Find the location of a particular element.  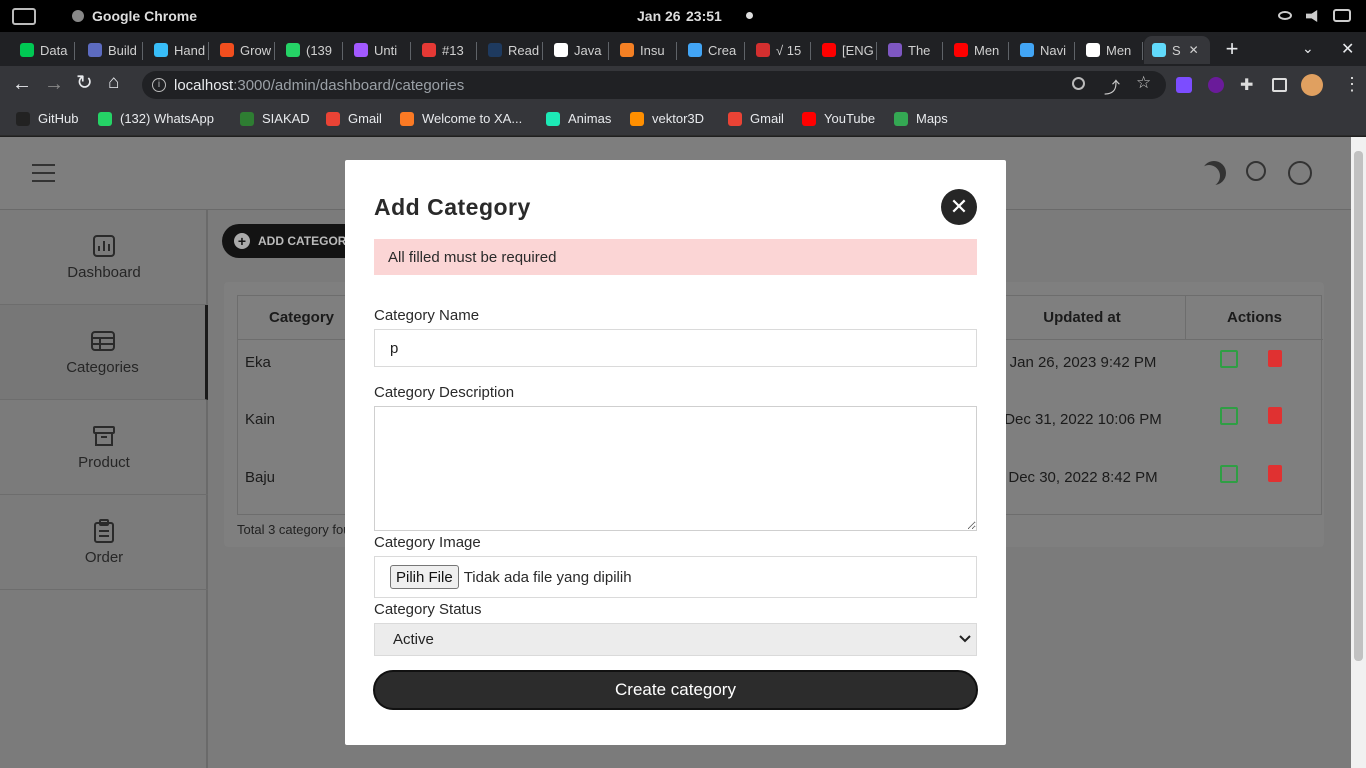

tab-title: Men is located at coordinates (1119, 50).